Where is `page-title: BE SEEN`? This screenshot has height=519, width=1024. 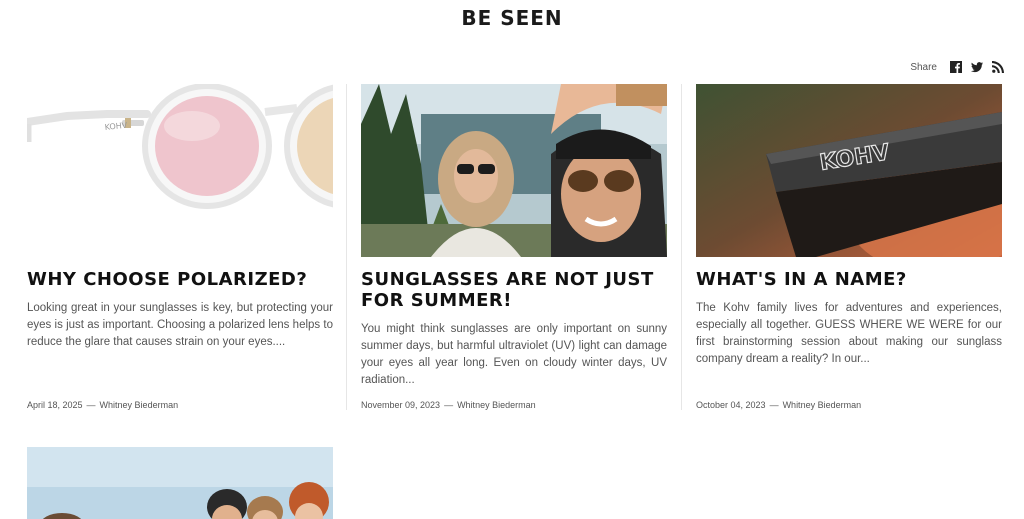
page-title: BE SEEN is located at coordinates (512, 18).